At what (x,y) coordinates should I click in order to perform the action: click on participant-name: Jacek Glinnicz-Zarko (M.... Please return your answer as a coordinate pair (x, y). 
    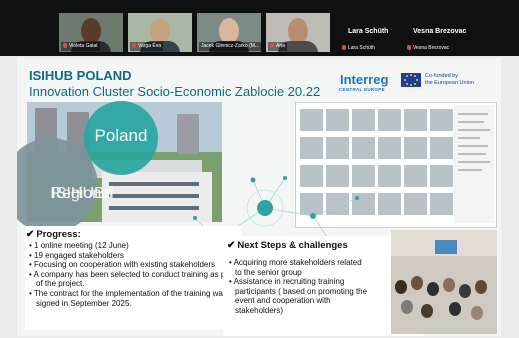
    Looking at the image, I should click on (230, 46).